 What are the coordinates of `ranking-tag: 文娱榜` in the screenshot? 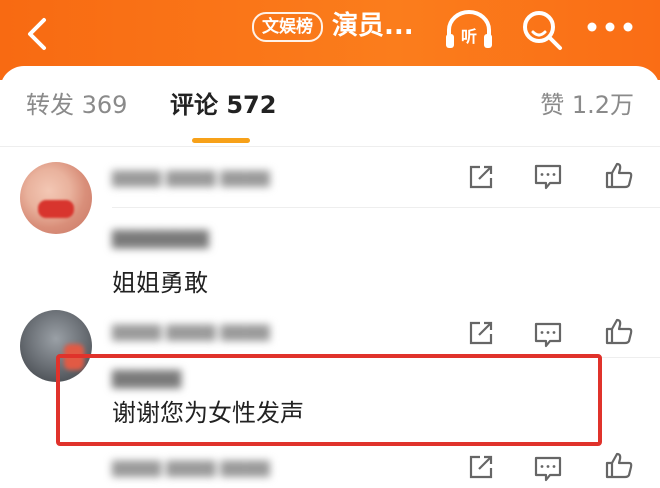 It's located at (287, 27).